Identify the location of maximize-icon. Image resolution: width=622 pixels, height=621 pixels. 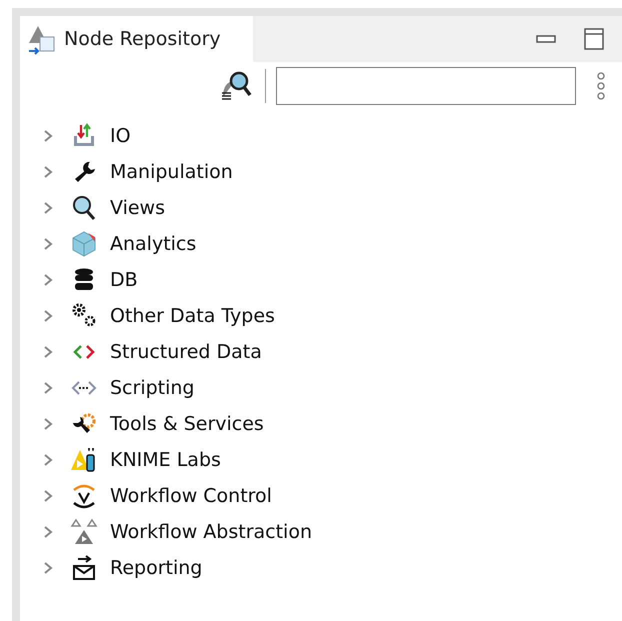
(594, 39).